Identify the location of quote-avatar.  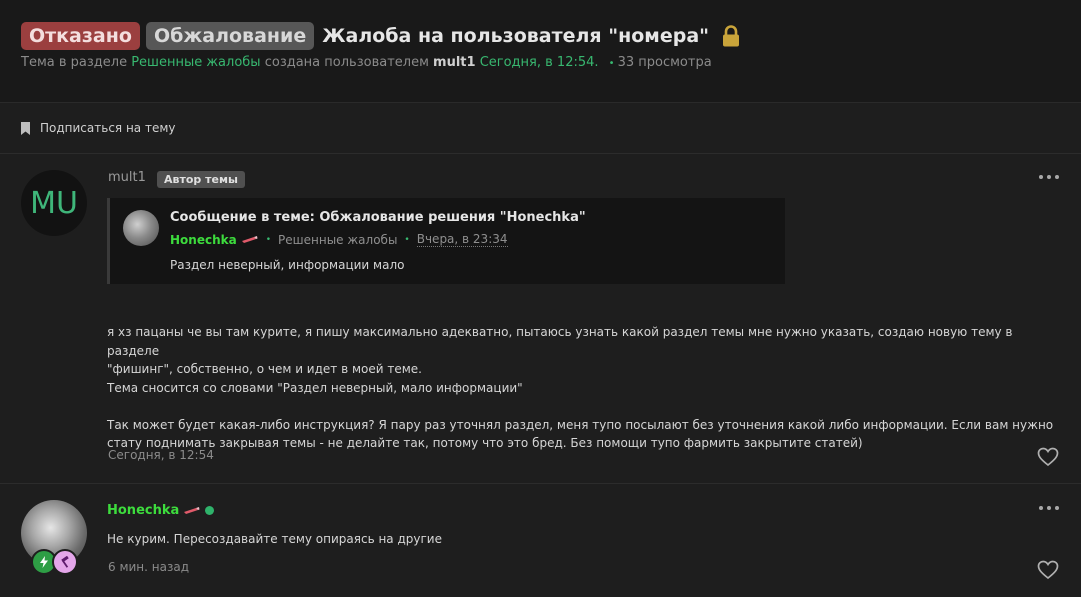
(141, 228).